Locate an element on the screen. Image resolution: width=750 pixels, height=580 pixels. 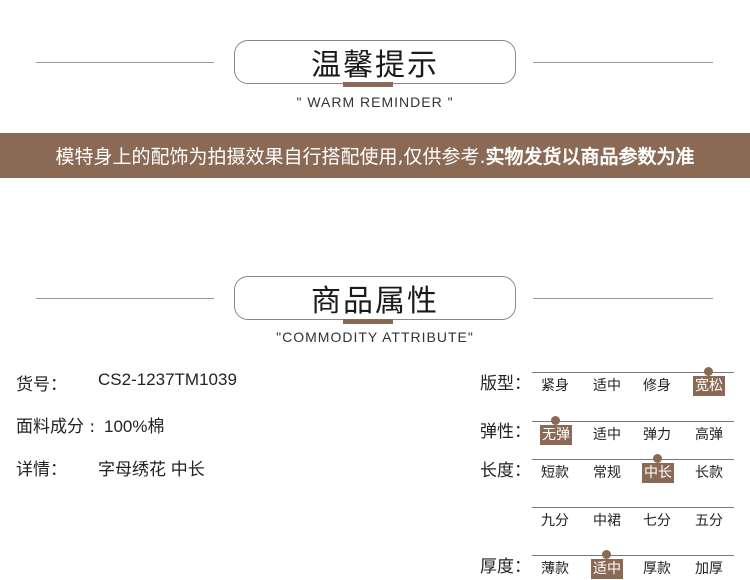
spec-label-fit: 版型： is located at coordinates (505, 384).